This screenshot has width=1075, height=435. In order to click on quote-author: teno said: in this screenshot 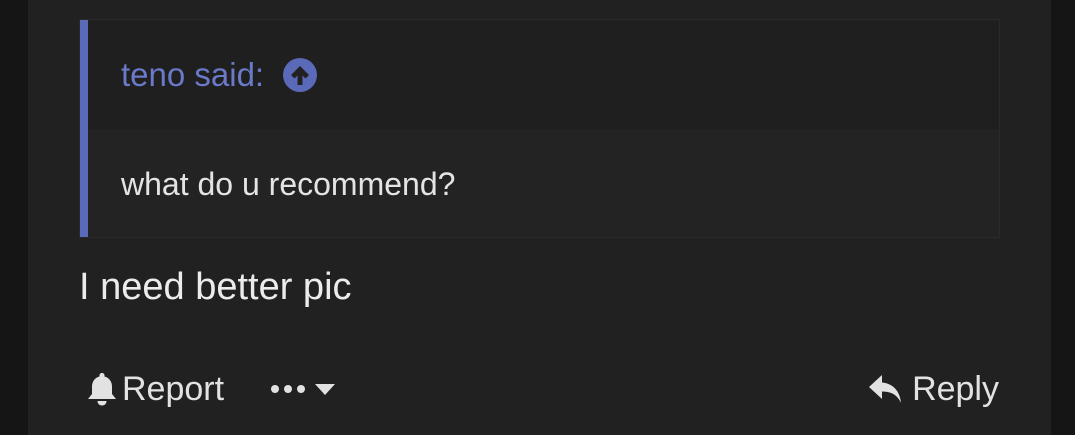, I will do `click(219, 75)`.